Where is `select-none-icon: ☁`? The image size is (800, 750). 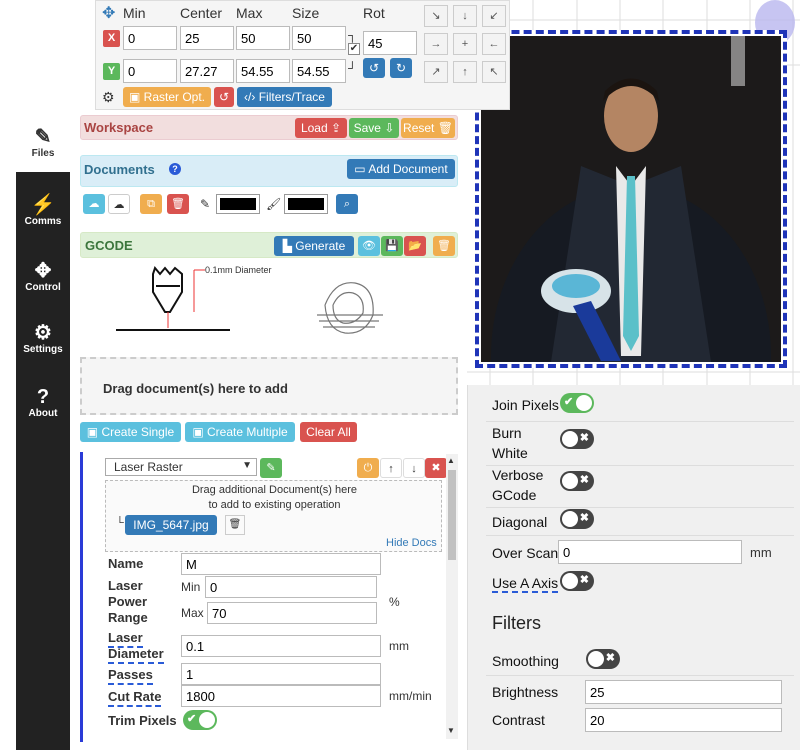 select-none-icon: ☁ is located at coordinates (119, 204).